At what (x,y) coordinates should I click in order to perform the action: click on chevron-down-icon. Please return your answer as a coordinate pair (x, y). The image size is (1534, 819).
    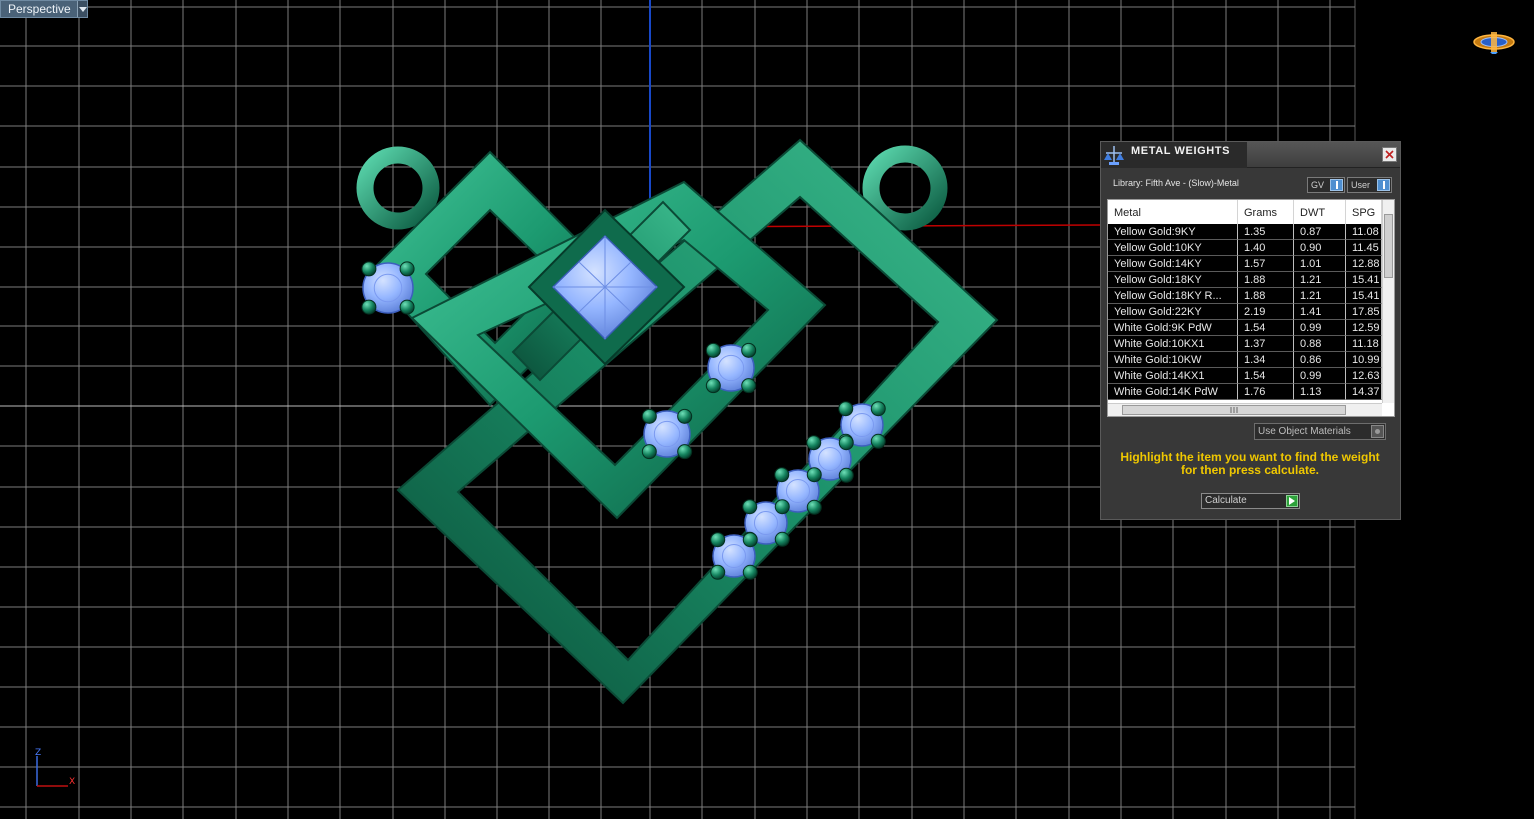
    Looking at the image, I should click on (82, 9).